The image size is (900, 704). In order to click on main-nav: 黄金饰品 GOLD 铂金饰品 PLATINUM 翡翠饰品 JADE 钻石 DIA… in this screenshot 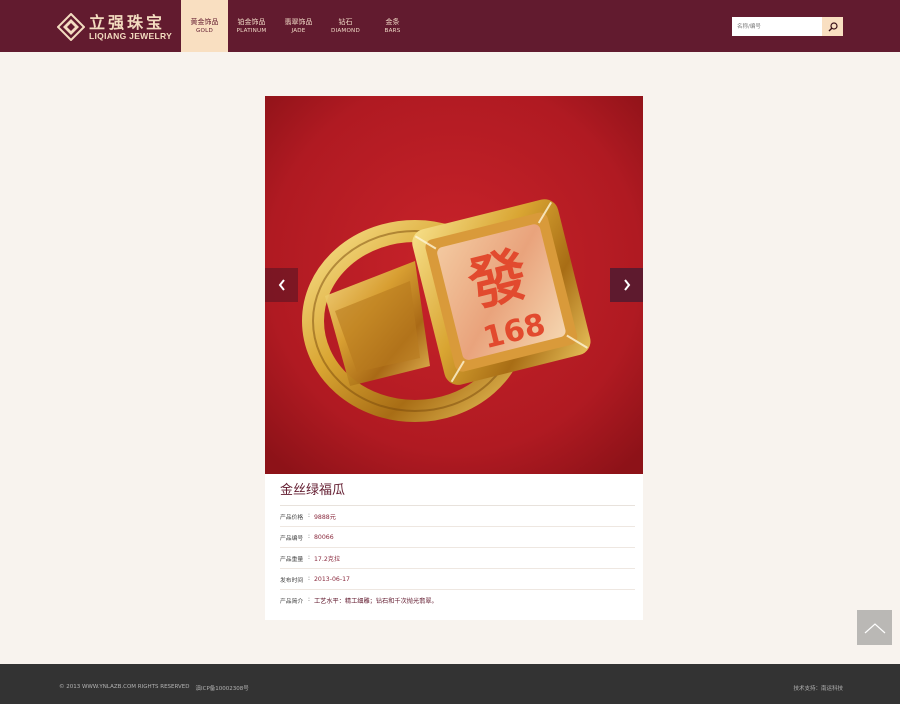, I will do `click(298, 26)`.